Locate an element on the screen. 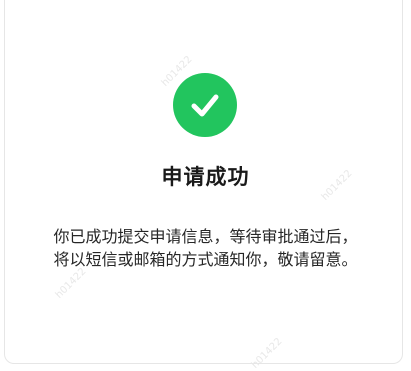 This screenshot has width=411, height=371. message-line: 你已成功提交申请信息，等待审批通过后， is located at coordinates (205, 236).